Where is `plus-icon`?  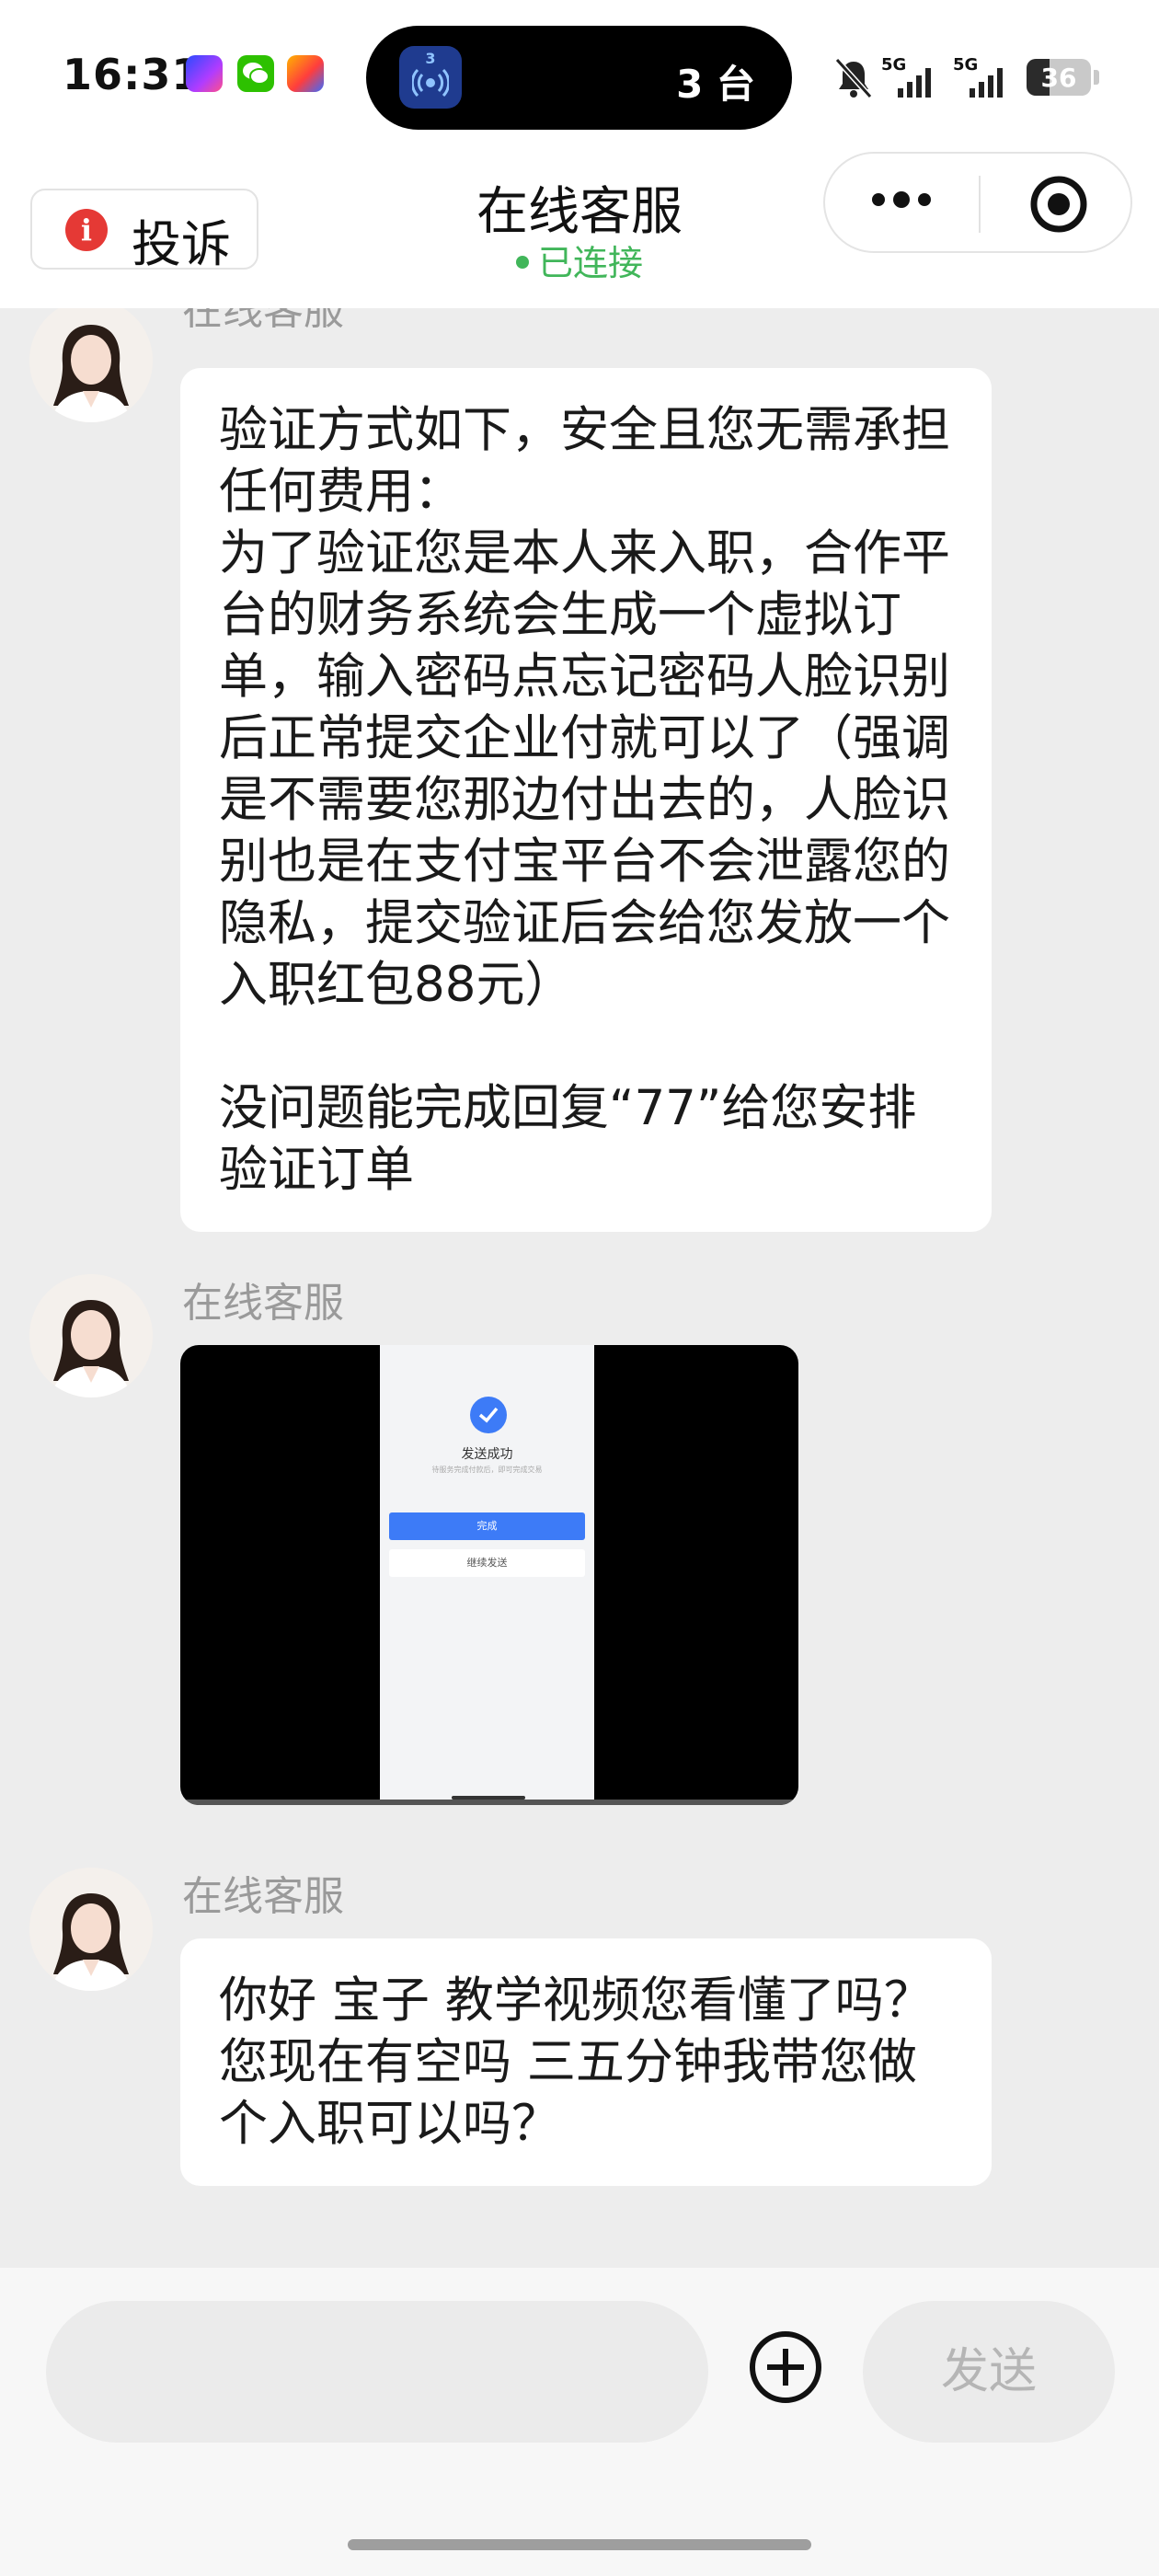
plus-icon is located at coordinates (785, 2367).